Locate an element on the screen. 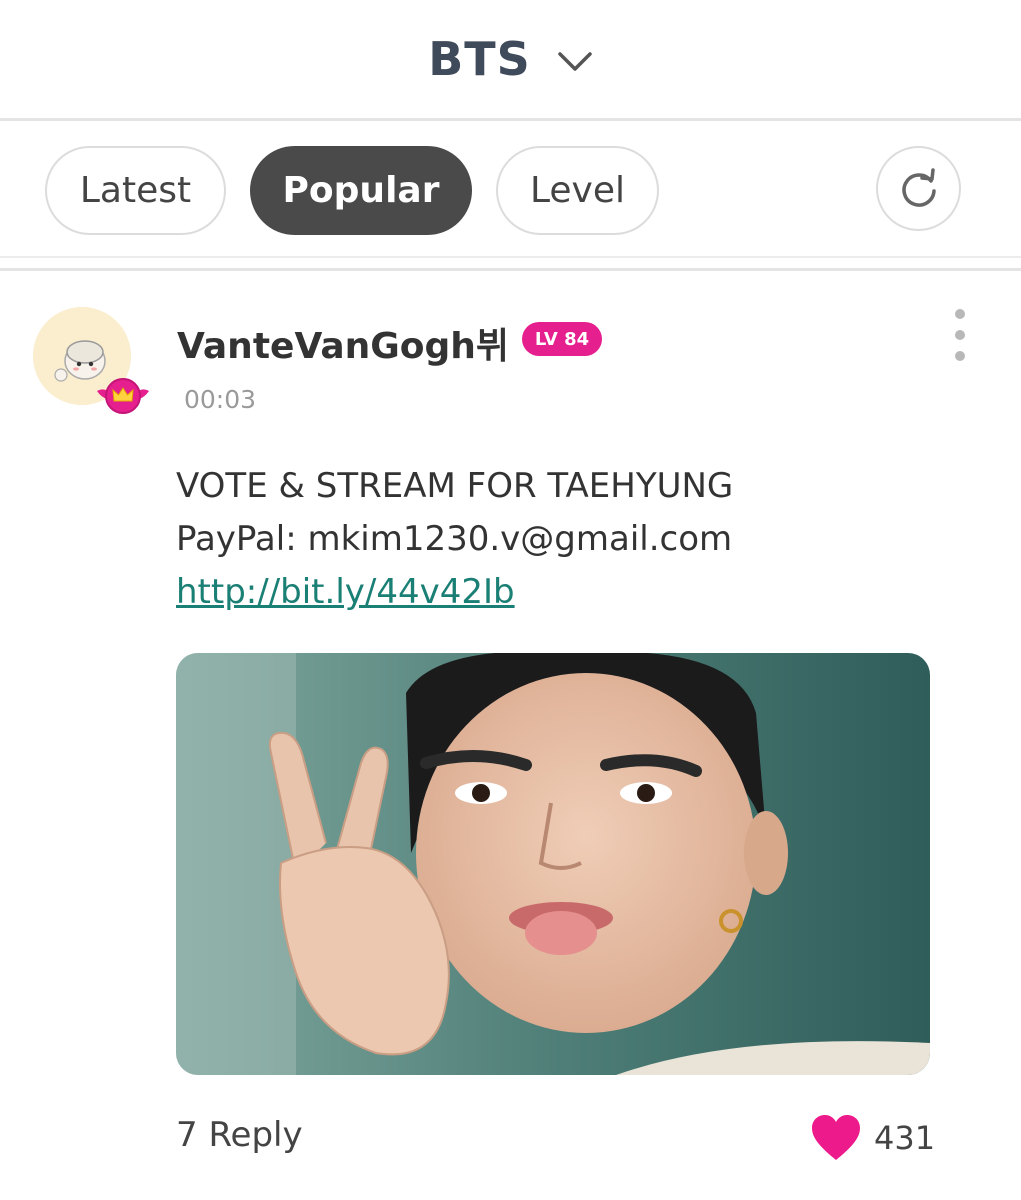 This screenshot has width=1021, height=1200. like-count: 431 is located at coordinates (905, 1138).